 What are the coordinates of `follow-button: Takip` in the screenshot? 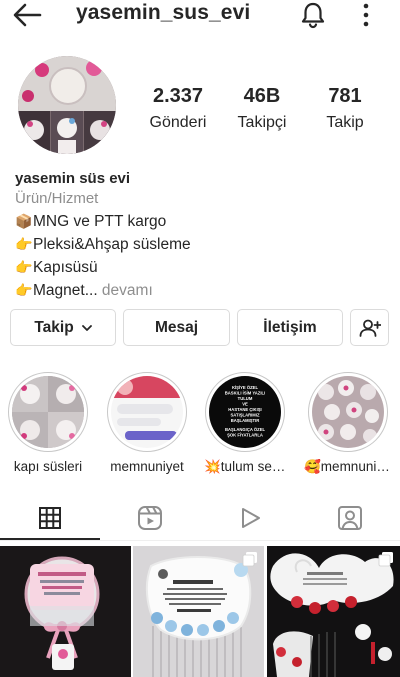 It's located at (63, 327).